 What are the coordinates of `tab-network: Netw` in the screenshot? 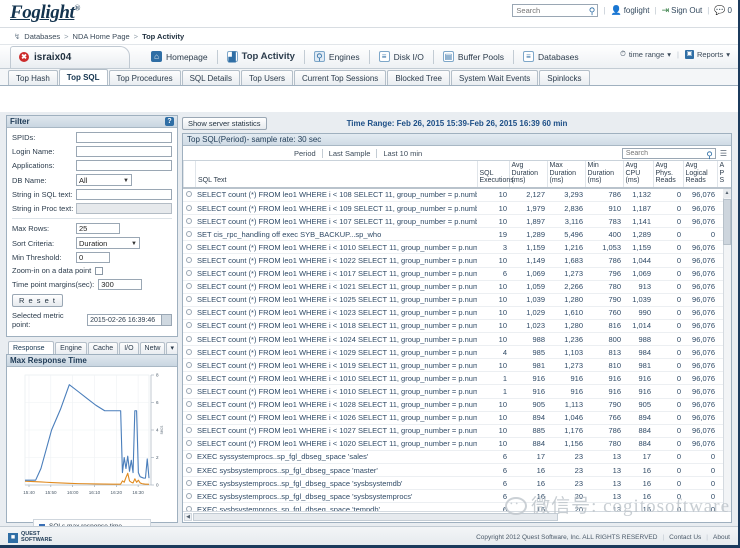 It's located at (152, 348).